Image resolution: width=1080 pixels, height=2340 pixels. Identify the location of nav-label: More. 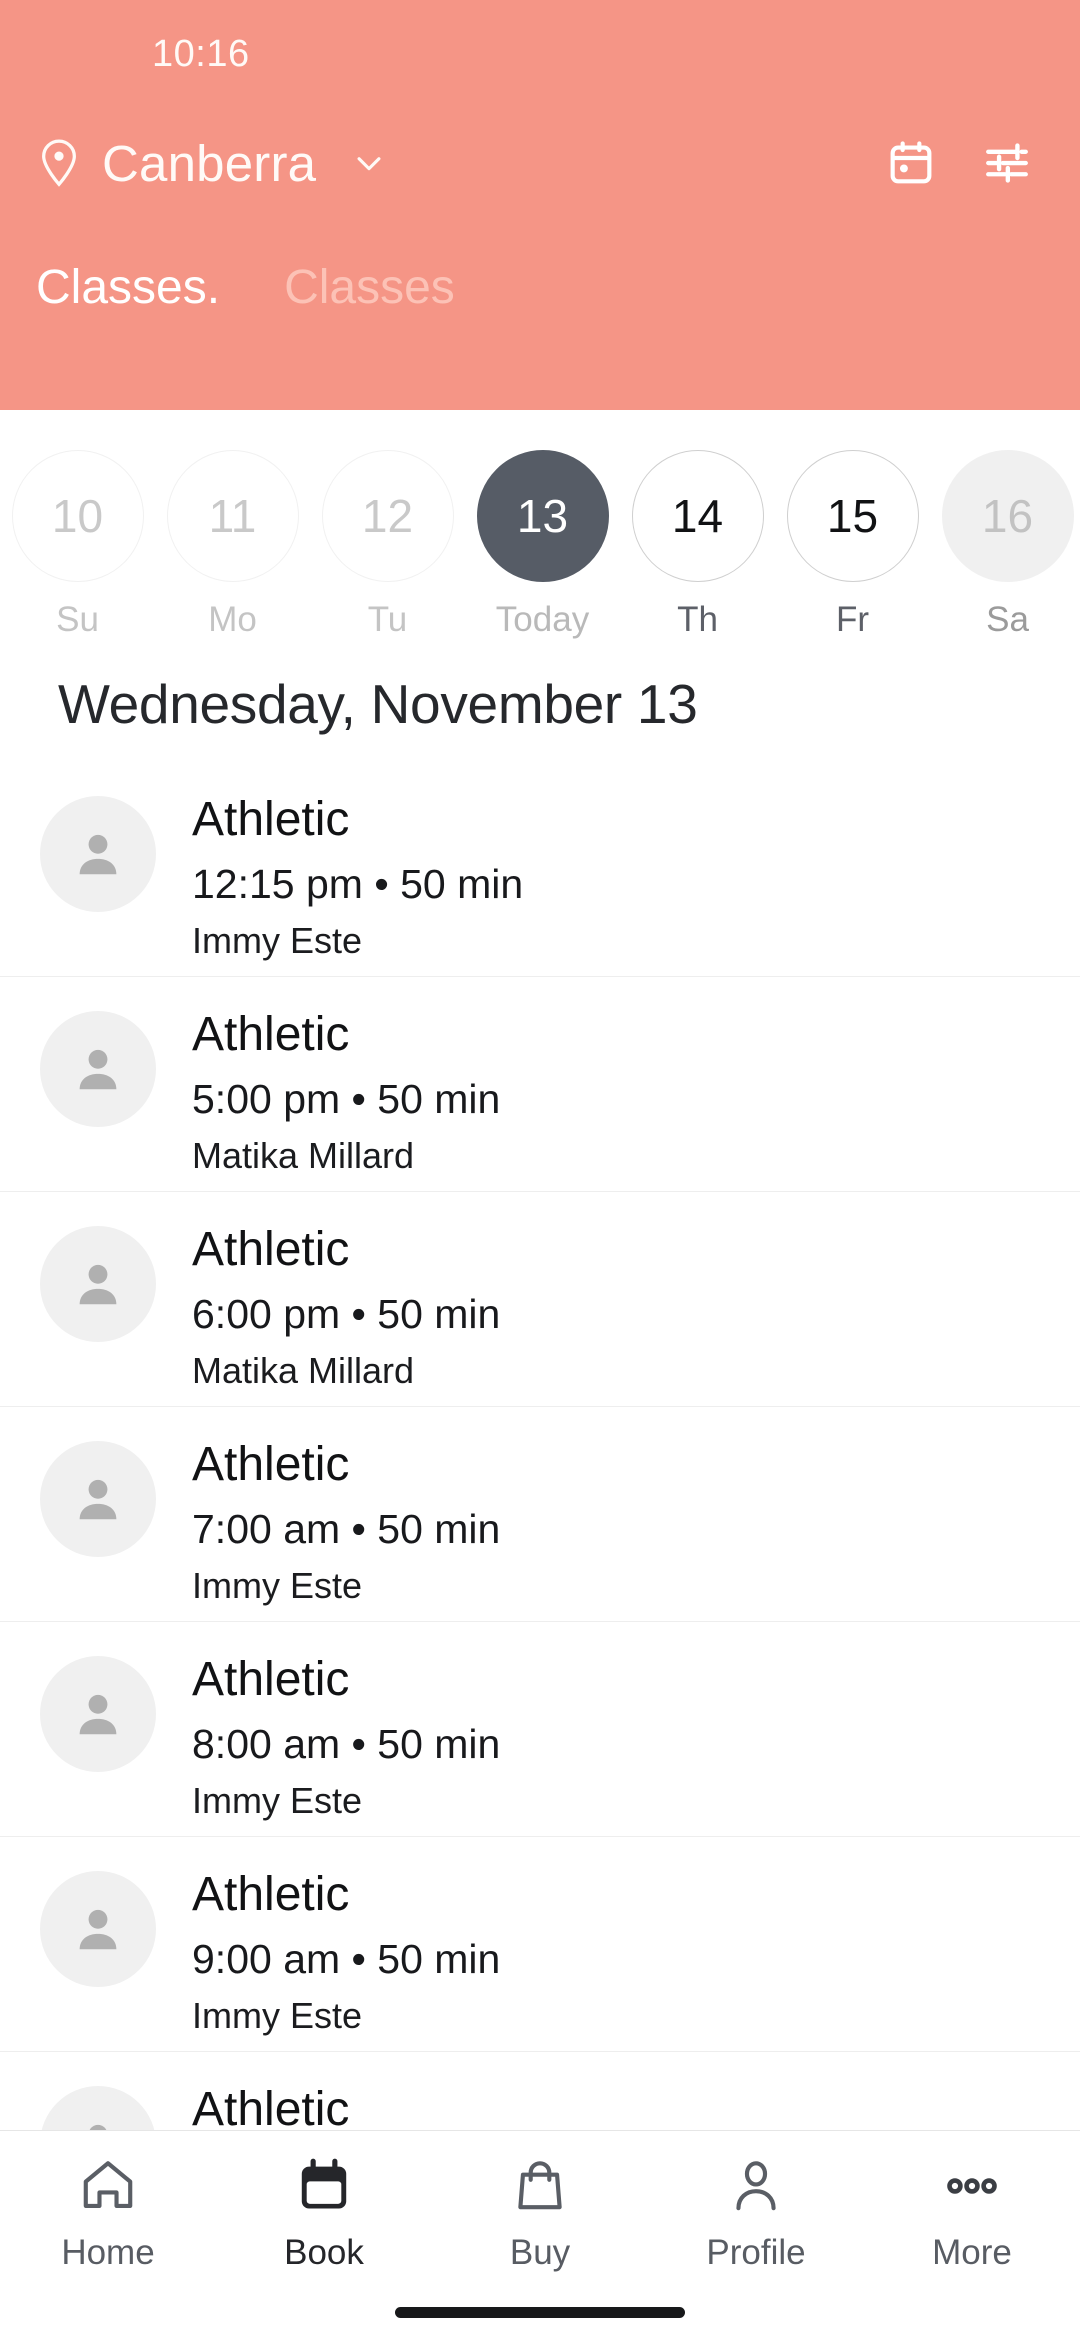
(972, 2252).